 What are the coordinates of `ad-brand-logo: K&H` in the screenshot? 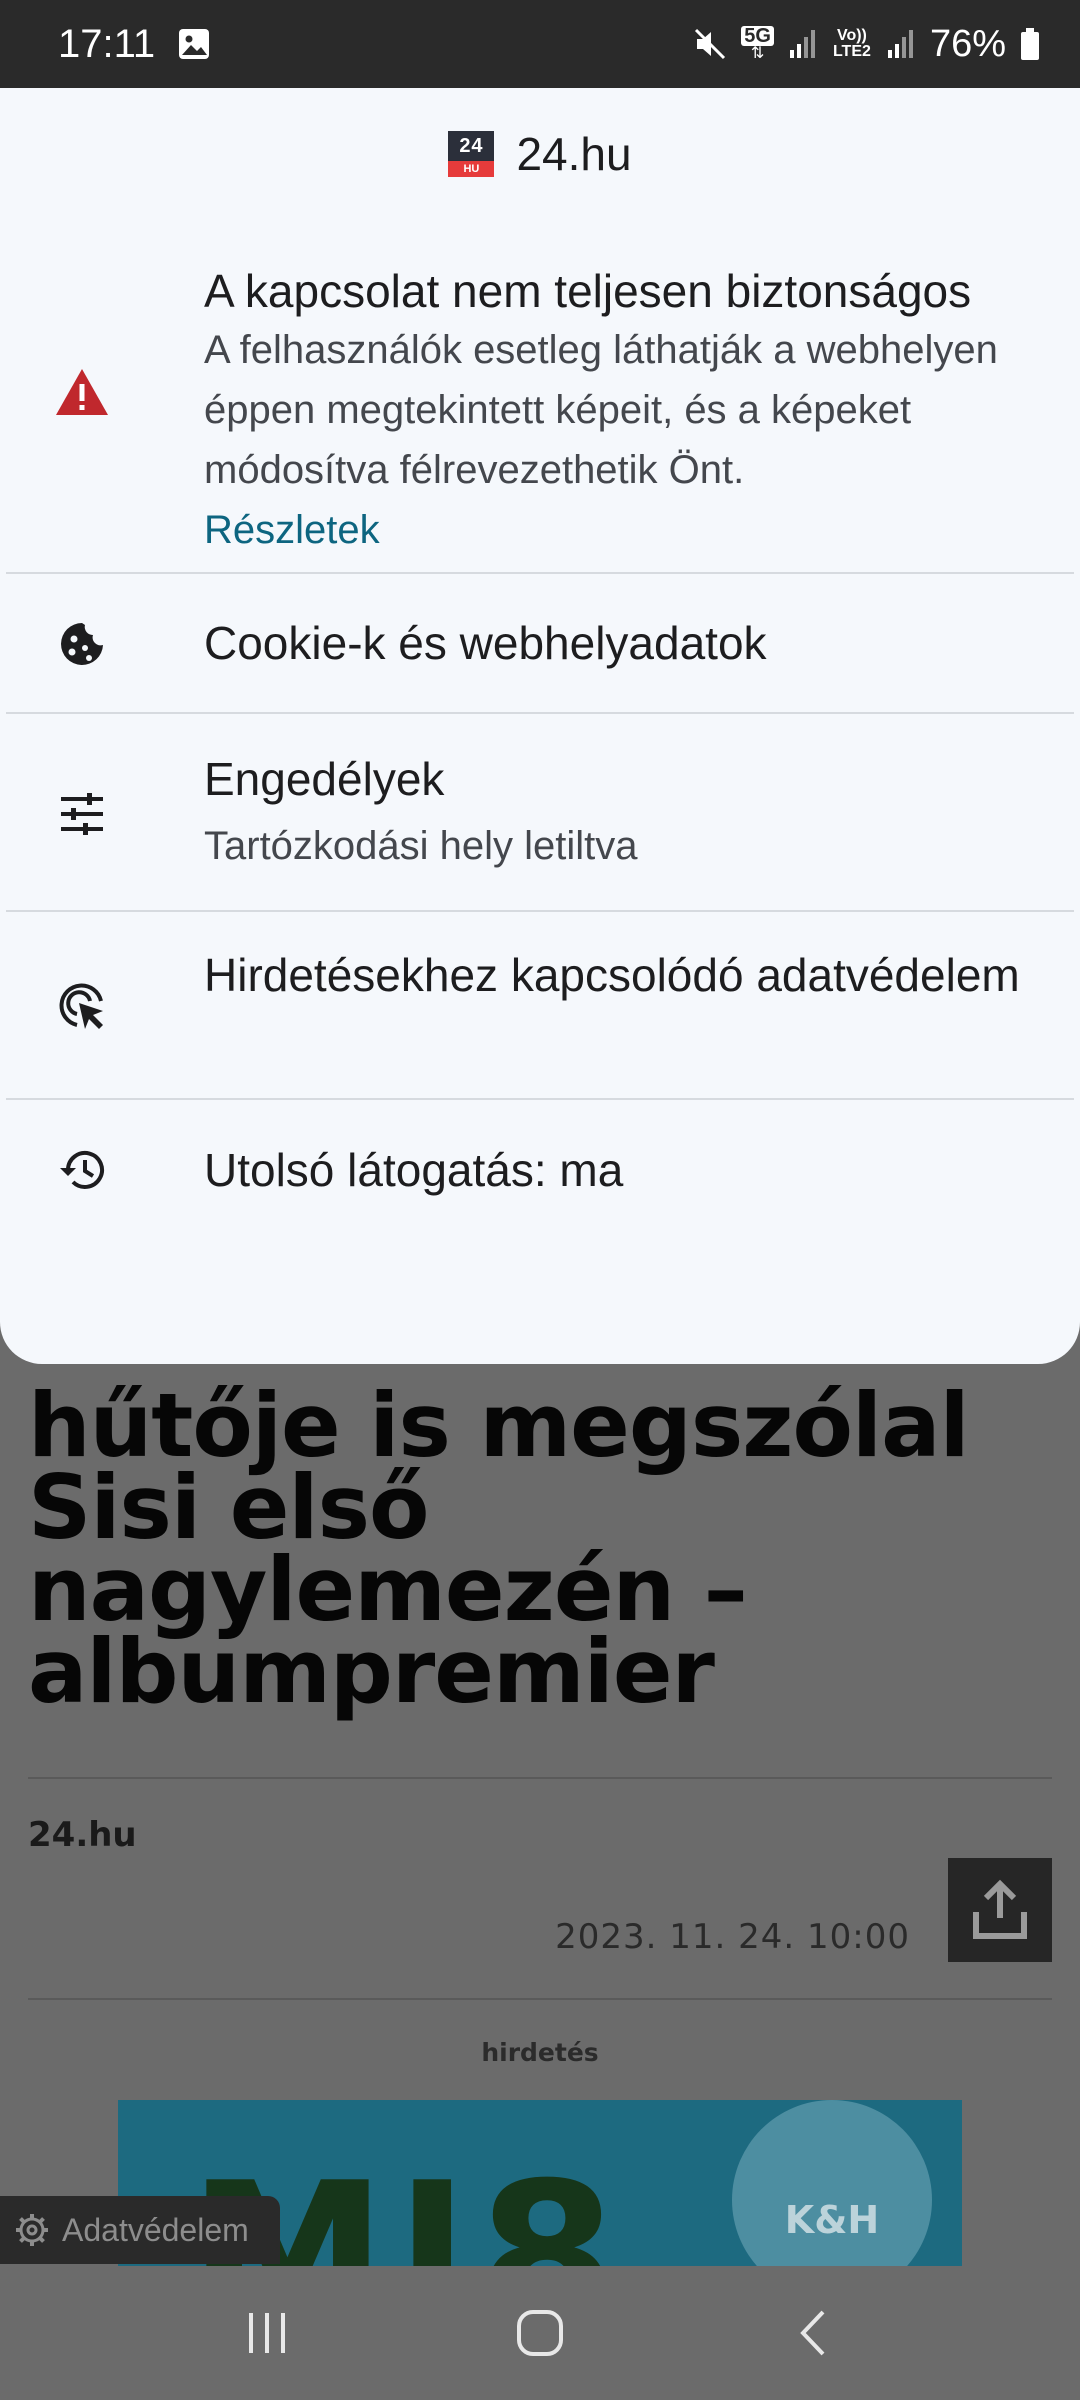 It's located at (832, 2183).